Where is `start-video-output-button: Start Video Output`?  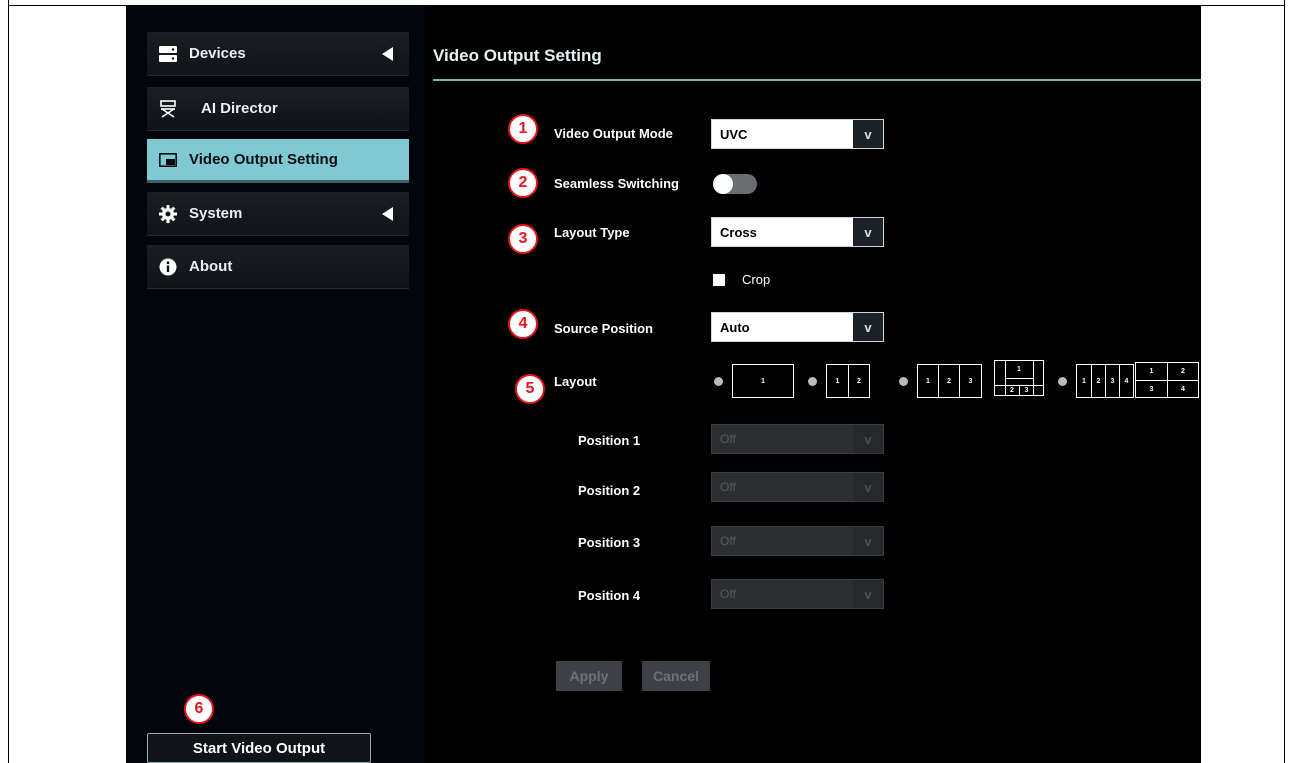
start-video-output-button: Start Video Output is located at coordinates (259, 748).